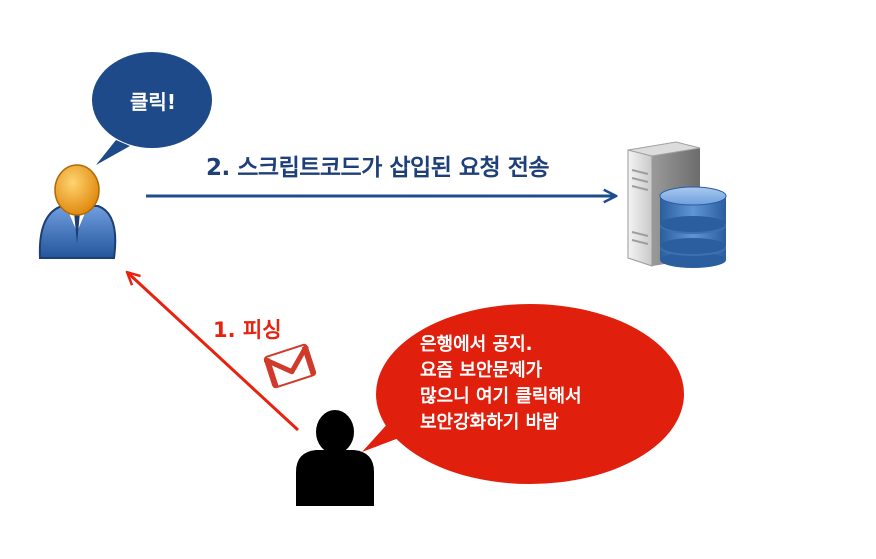 This screenshot has width=876, height=559. Describe the element at coordinates (501, 396) in the screenshot. I see `attacker-message-line: 많으니 여기 클릭해서` at that location.